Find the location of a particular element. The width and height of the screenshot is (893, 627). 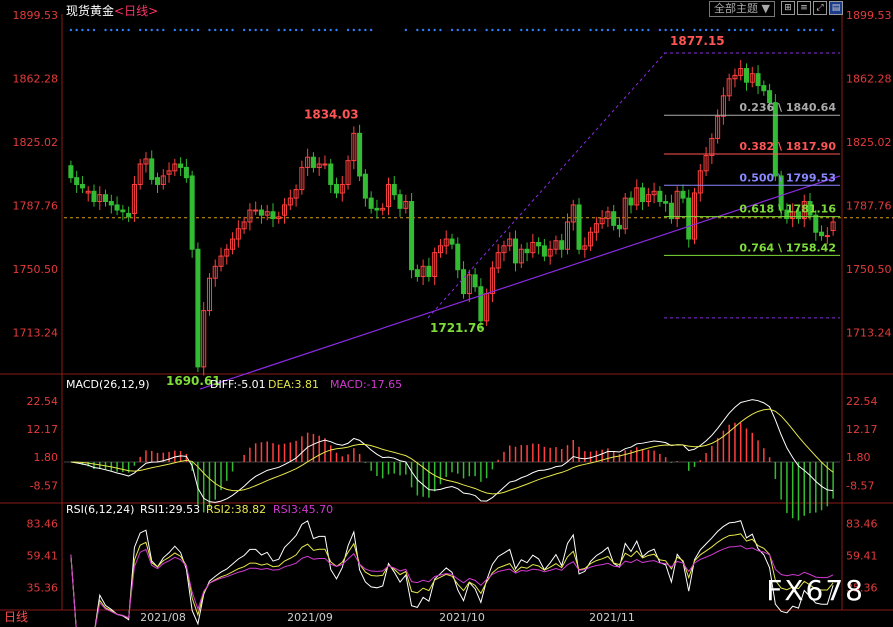

active-panel-icon: ▤ is located at coordinates (836, 8).